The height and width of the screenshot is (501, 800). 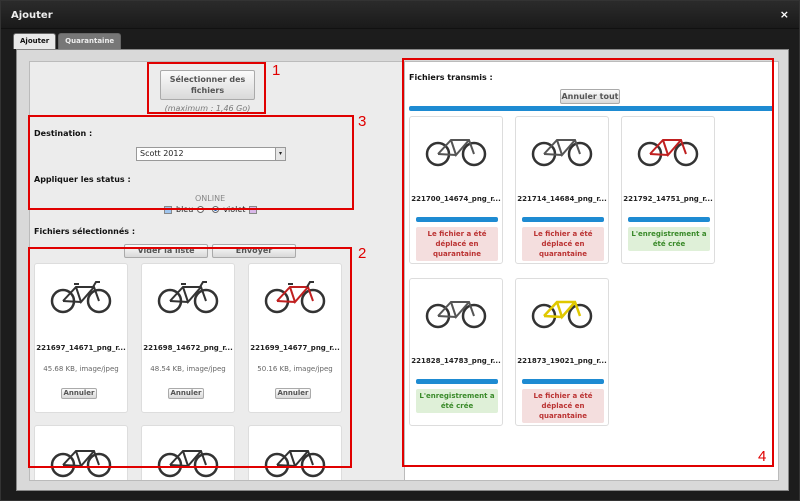 I want to click on window-title: Ajouter, so click(x=32, y=15).